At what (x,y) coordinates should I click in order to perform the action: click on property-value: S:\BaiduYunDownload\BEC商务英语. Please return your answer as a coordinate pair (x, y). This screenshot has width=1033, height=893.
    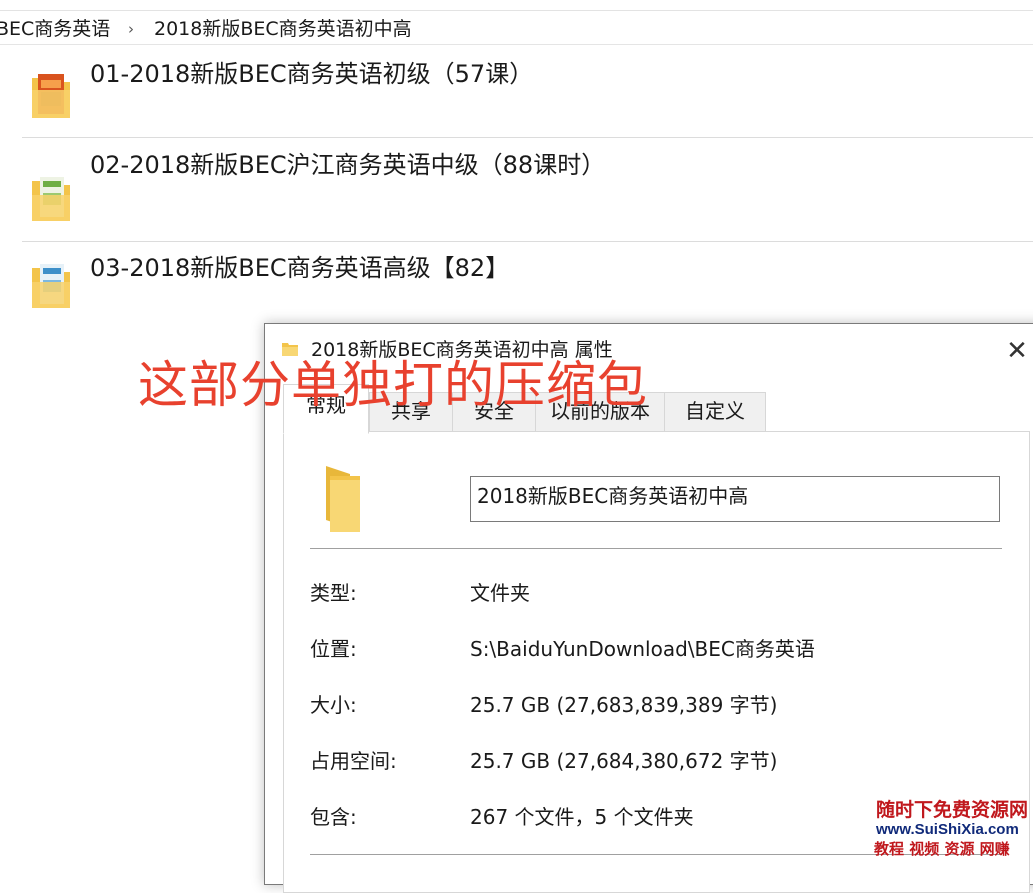
    Looking at the image, I should click on (642, 649).